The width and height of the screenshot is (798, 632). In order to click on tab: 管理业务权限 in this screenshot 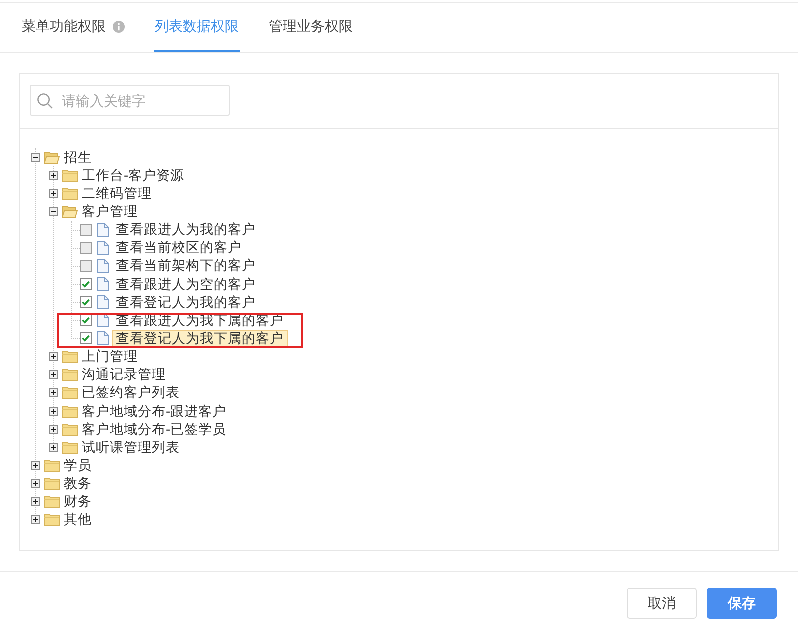, I will do `click(311, 27)`.